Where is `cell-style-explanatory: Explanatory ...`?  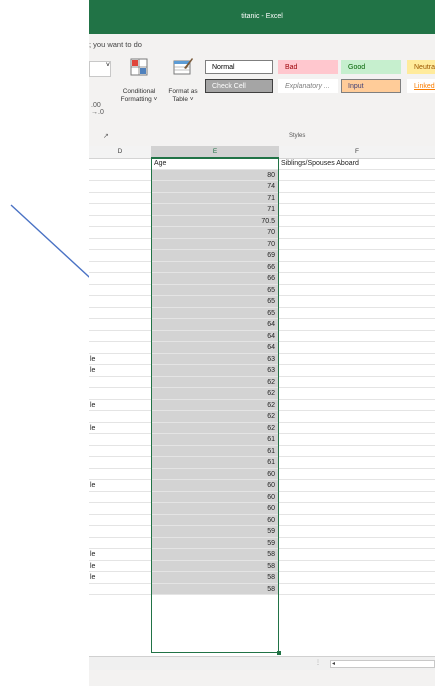
cell-style-explanatory: Explanatory ... is located at coordinates (308, 86).